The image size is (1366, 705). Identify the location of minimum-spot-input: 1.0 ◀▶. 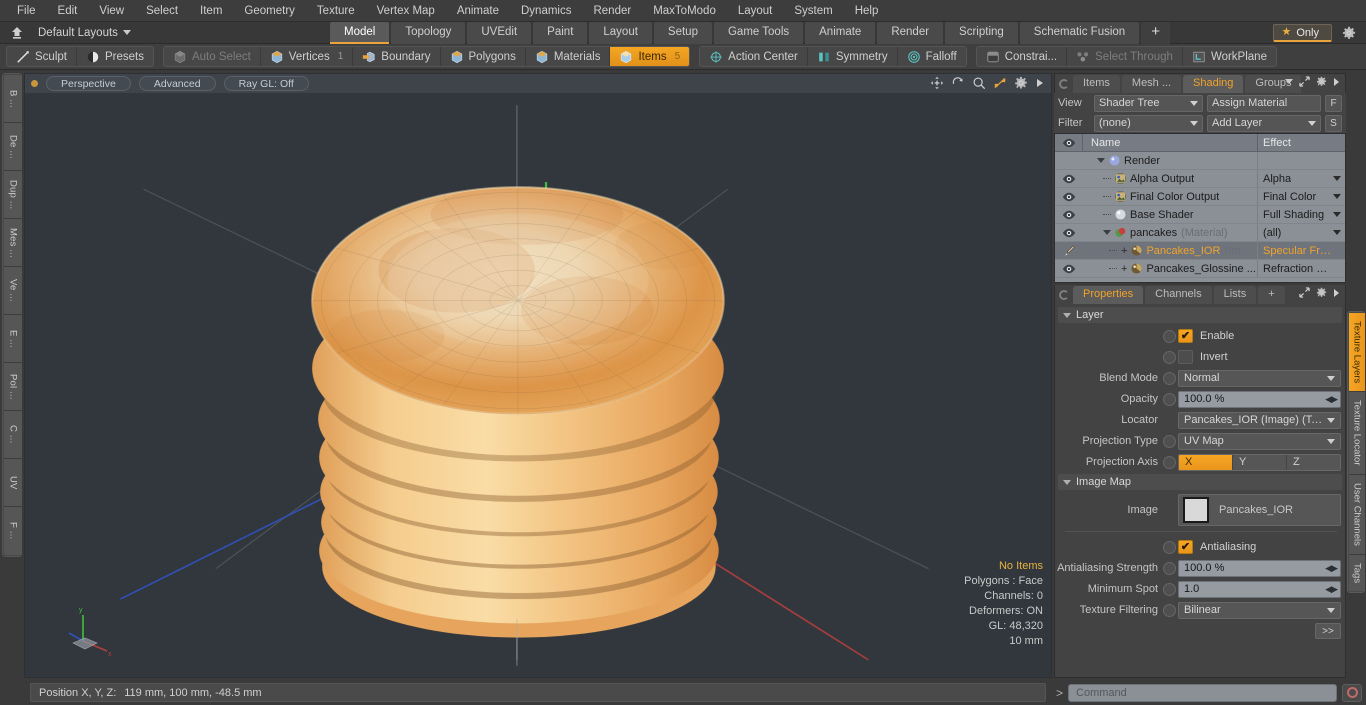
(1259, 589).